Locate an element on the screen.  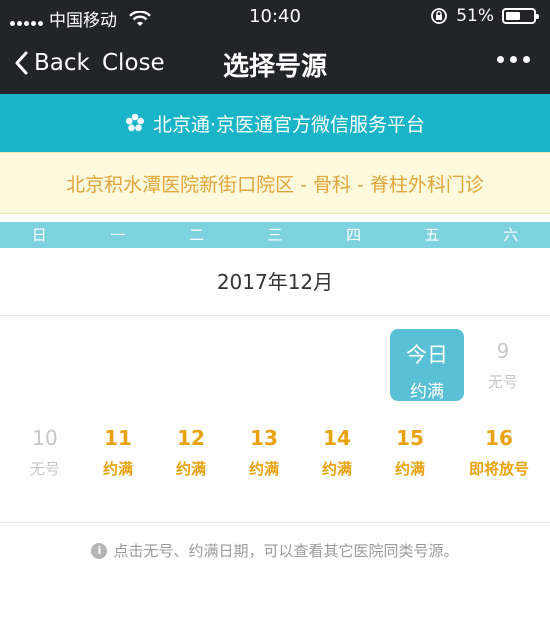
more-menu-button is located at coordinates (513, 59).